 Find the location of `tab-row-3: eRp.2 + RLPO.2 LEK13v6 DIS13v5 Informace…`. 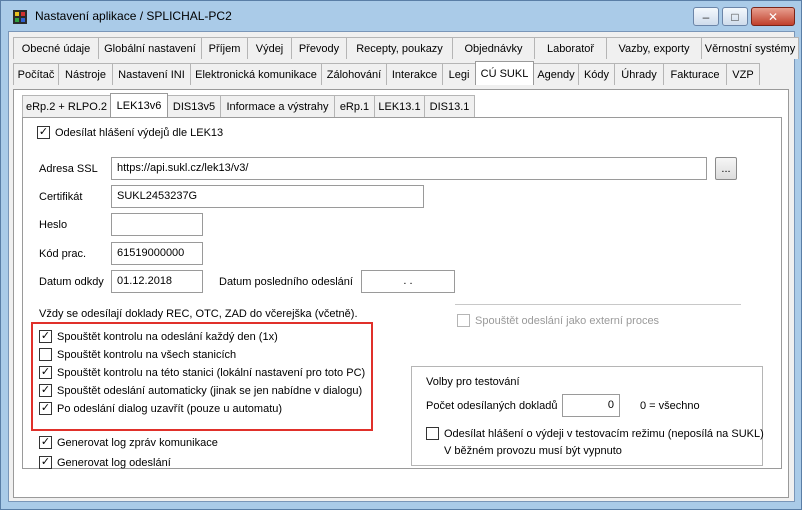

tab-row-3: eRp.2 + RLPO.2 LEK13v6 DIS13v5 Informace… is located at coordinates (248, 105).